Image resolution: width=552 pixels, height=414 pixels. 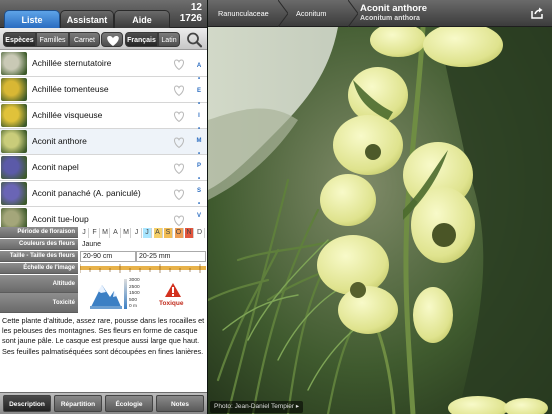 What do you see at coordinates (190, 18) in the screenshot?
I see `counter-total: 1726` at bounding box center [190, 18].